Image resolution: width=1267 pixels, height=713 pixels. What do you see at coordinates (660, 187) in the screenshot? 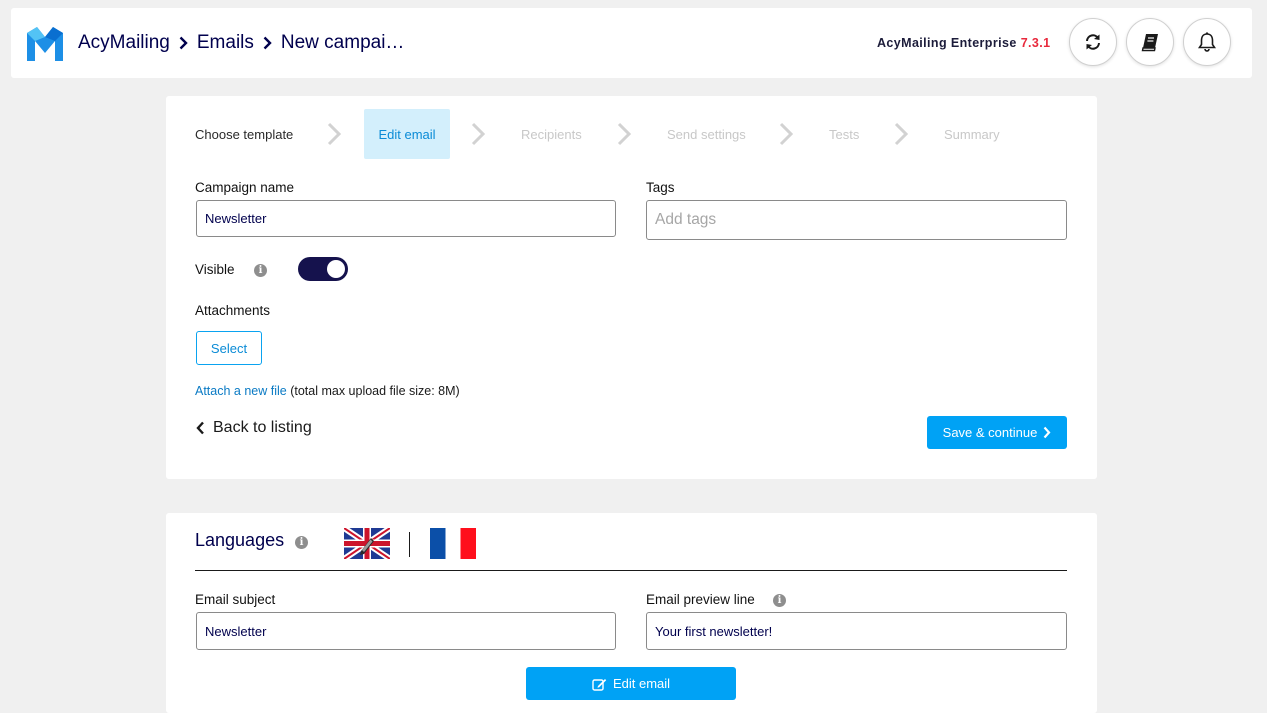
I see `tags-label: Tags` at bounding box center [660, 187].